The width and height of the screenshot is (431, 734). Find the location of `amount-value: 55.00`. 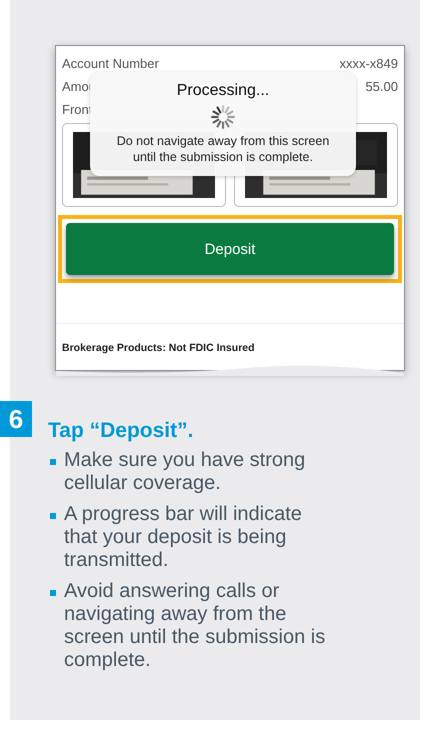

amount-value: 55.00 is located at coordinates (381, 86).